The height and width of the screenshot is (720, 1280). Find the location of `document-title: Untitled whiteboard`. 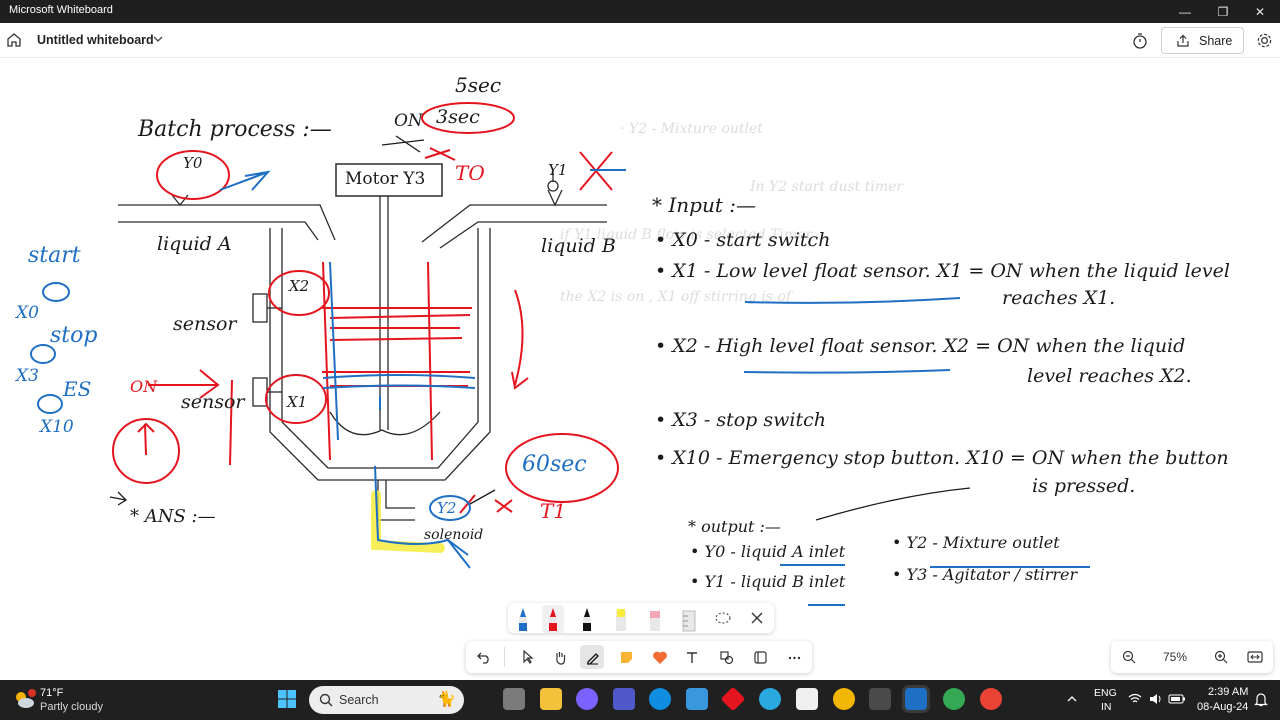

document-title: Untitled whiteboard is located at coordinates (95, 40).